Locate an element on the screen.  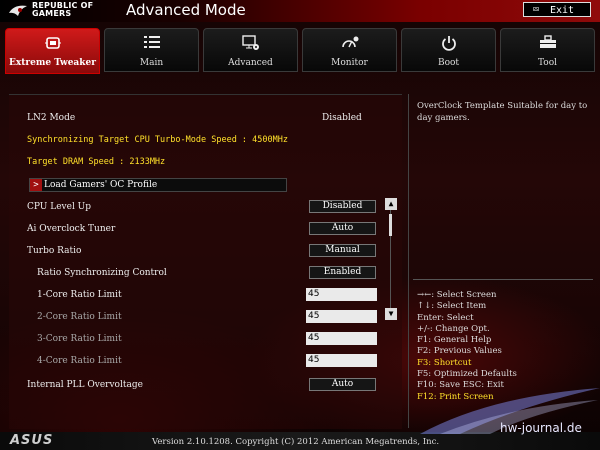
exit-button: ⮹ Exit is located at coordinates (557, 9).